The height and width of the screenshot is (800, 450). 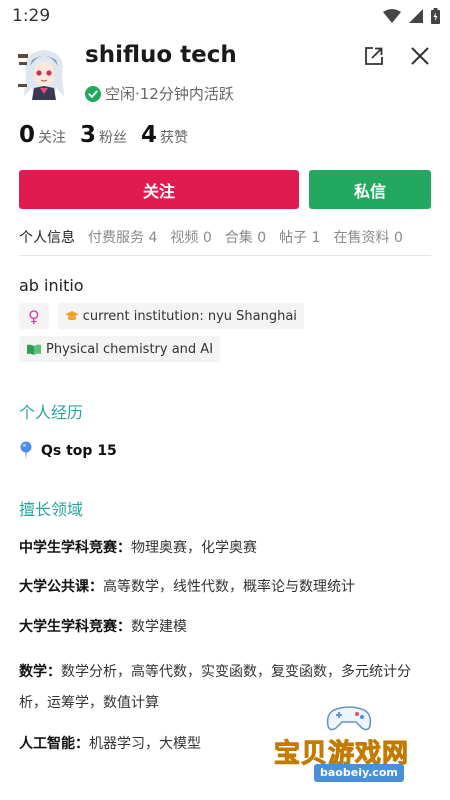 I want to click on profile-tabs: 个人信息 付费服务 4 视频 0 合集 0 帖子 1 在售资料 0, so click(x=211, y=237).